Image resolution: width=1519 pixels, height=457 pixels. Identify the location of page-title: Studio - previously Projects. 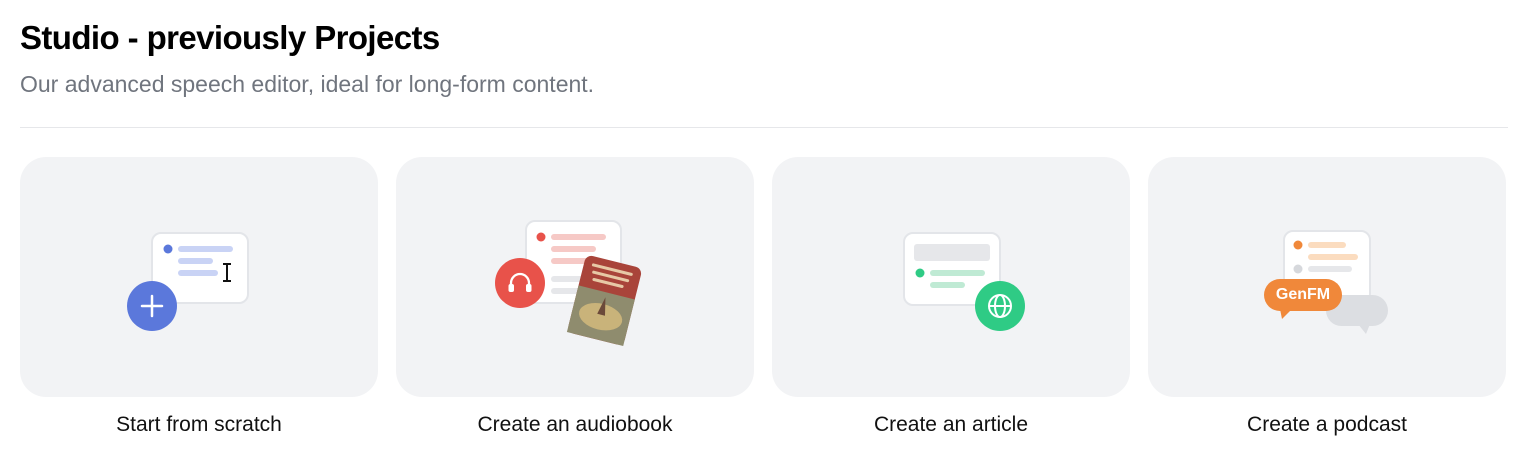
(230, 37).